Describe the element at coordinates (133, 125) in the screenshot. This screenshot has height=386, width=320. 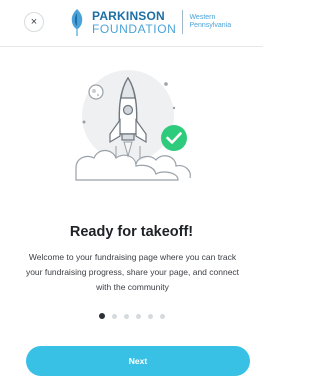
I see `rocket-launch-illustration` at that location.